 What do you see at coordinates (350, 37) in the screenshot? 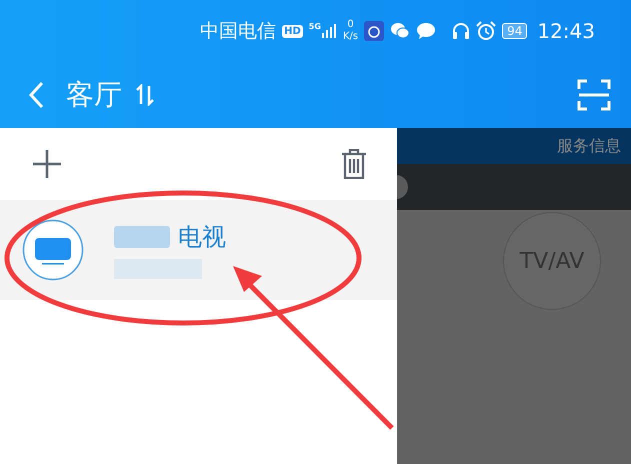
I see `speed-unit: K/s` at bounding box center [350, 37].